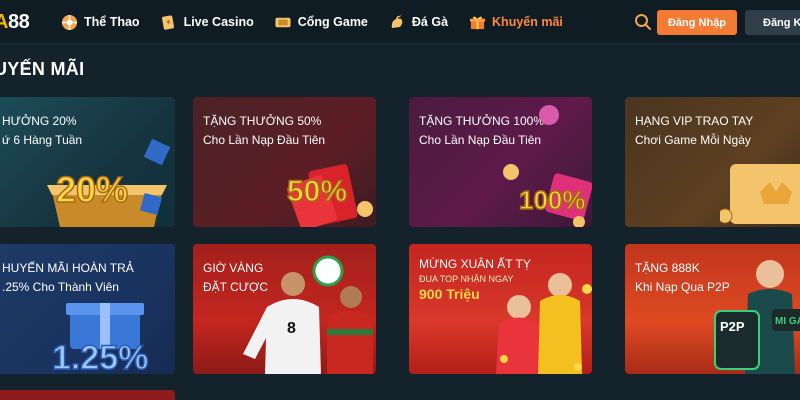 This screenshot has width=800, height=400. Describe the element at coordinates (449, 294) in the screenshot. I see `promo-prize: 900 Triệu` at that location.